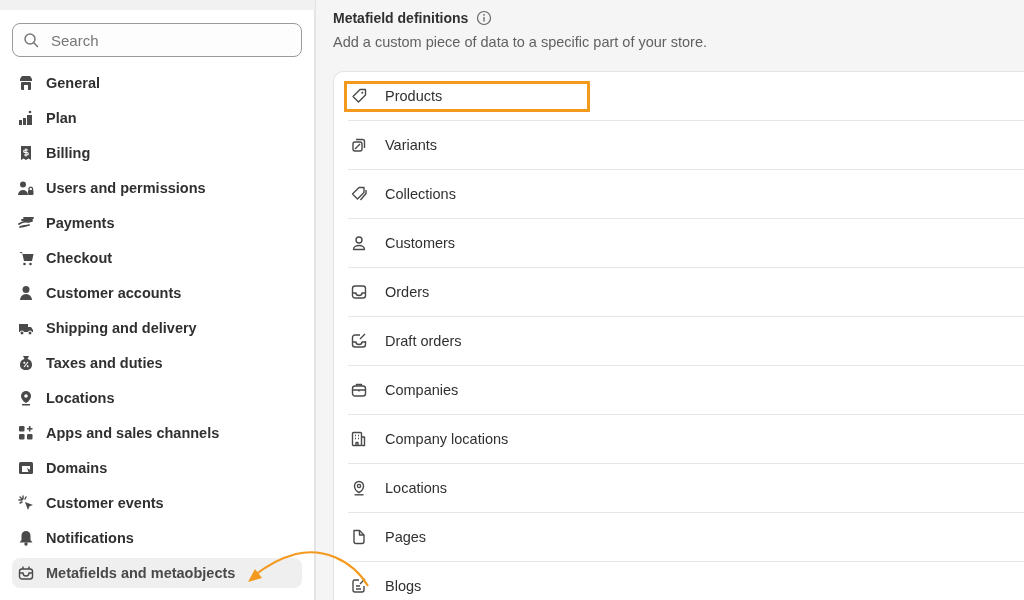 This screenshot has height=600, width=1024. Describe the element at coordinates (157, 83) in the screenshot. I see `sidebar-item: General` at that location.